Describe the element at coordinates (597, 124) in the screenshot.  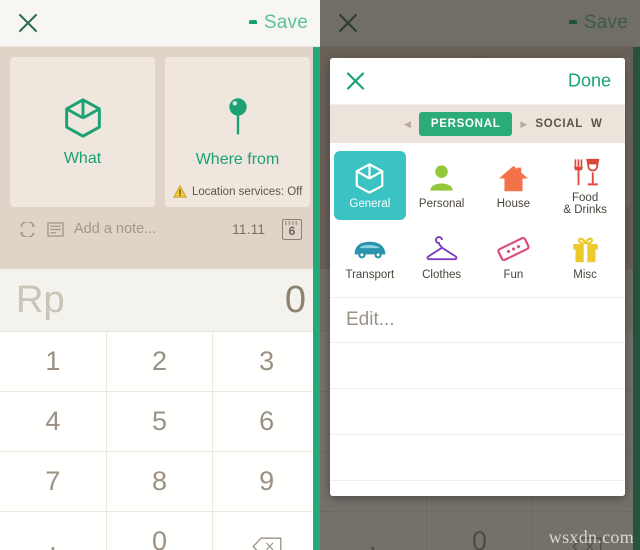
I see `tab-w-truncated: W` at that location.